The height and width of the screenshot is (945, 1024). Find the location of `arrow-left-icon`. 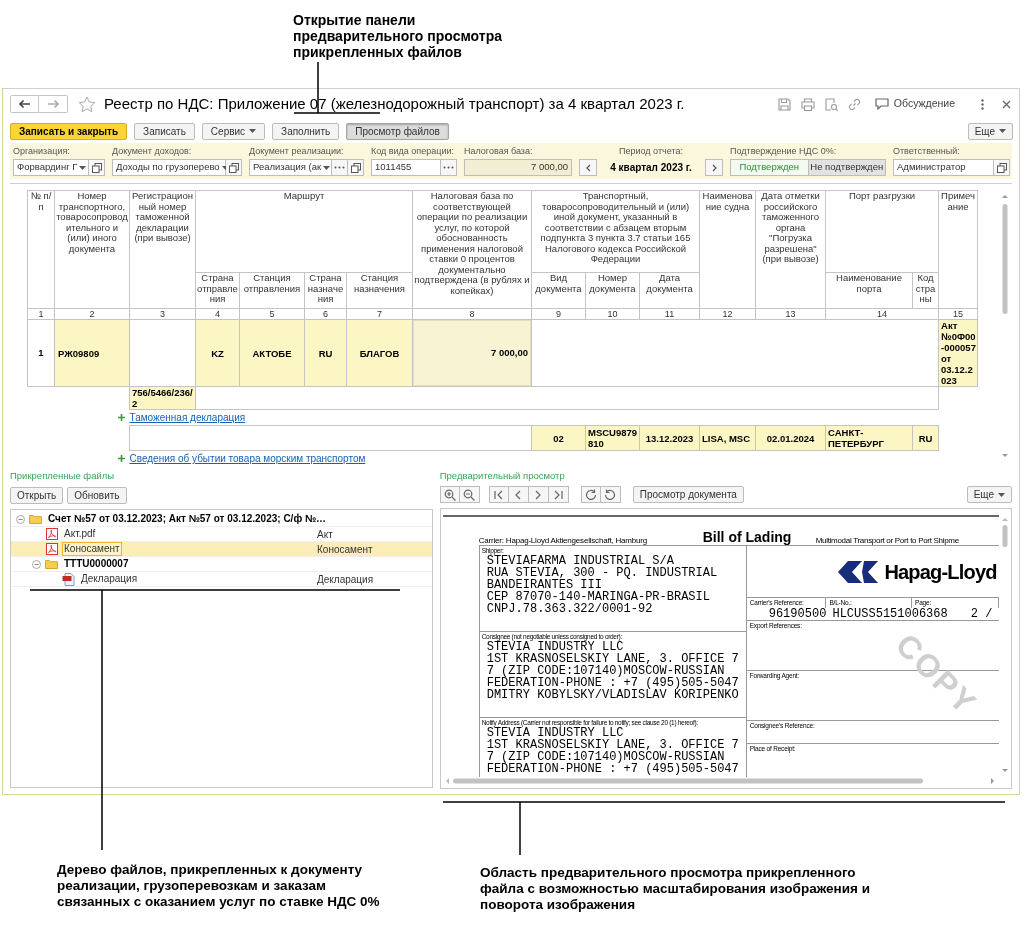

arrow-left-icon is located at coordinates (24, 104).